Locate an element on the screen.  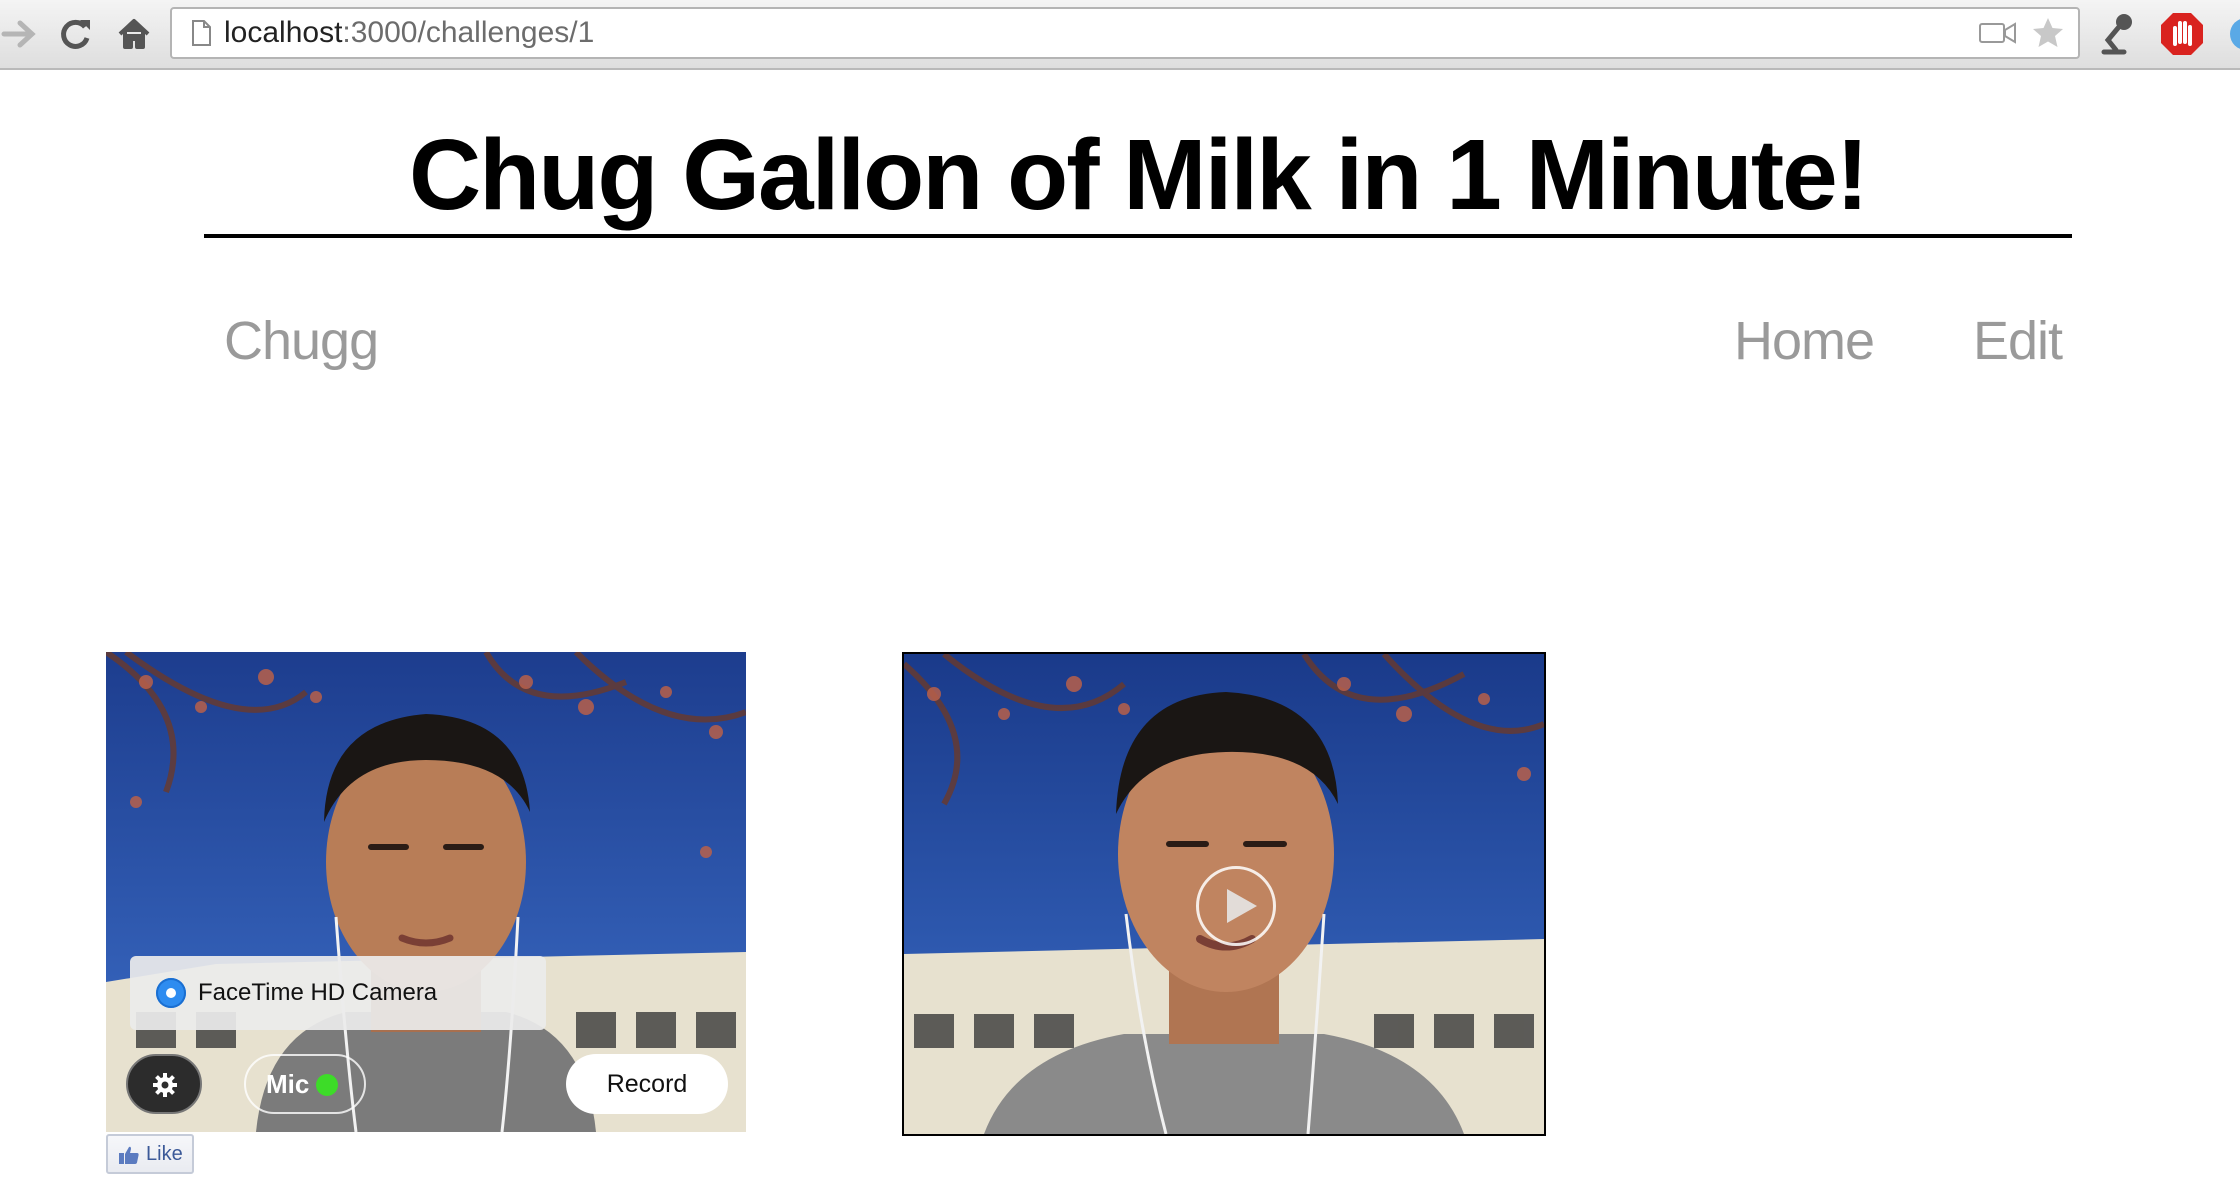
url-text: localhost:3000/challenges/1 is located at coordinates (409, 33).